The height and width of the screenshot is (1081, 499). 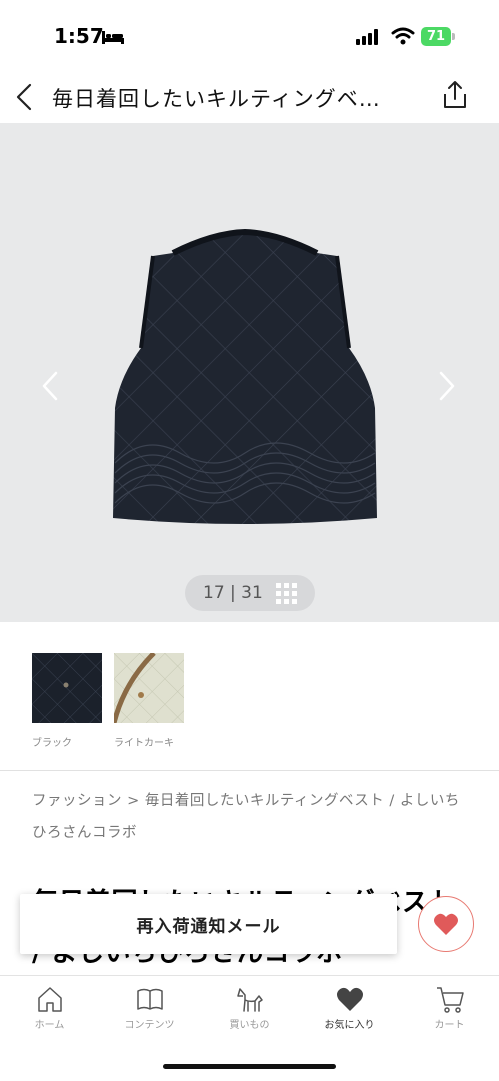 What do you see at coordinates (149, 1025) in the screenshot?
I see `tab-label-contents: コンテンツ` at bounding box center [149, 1025].